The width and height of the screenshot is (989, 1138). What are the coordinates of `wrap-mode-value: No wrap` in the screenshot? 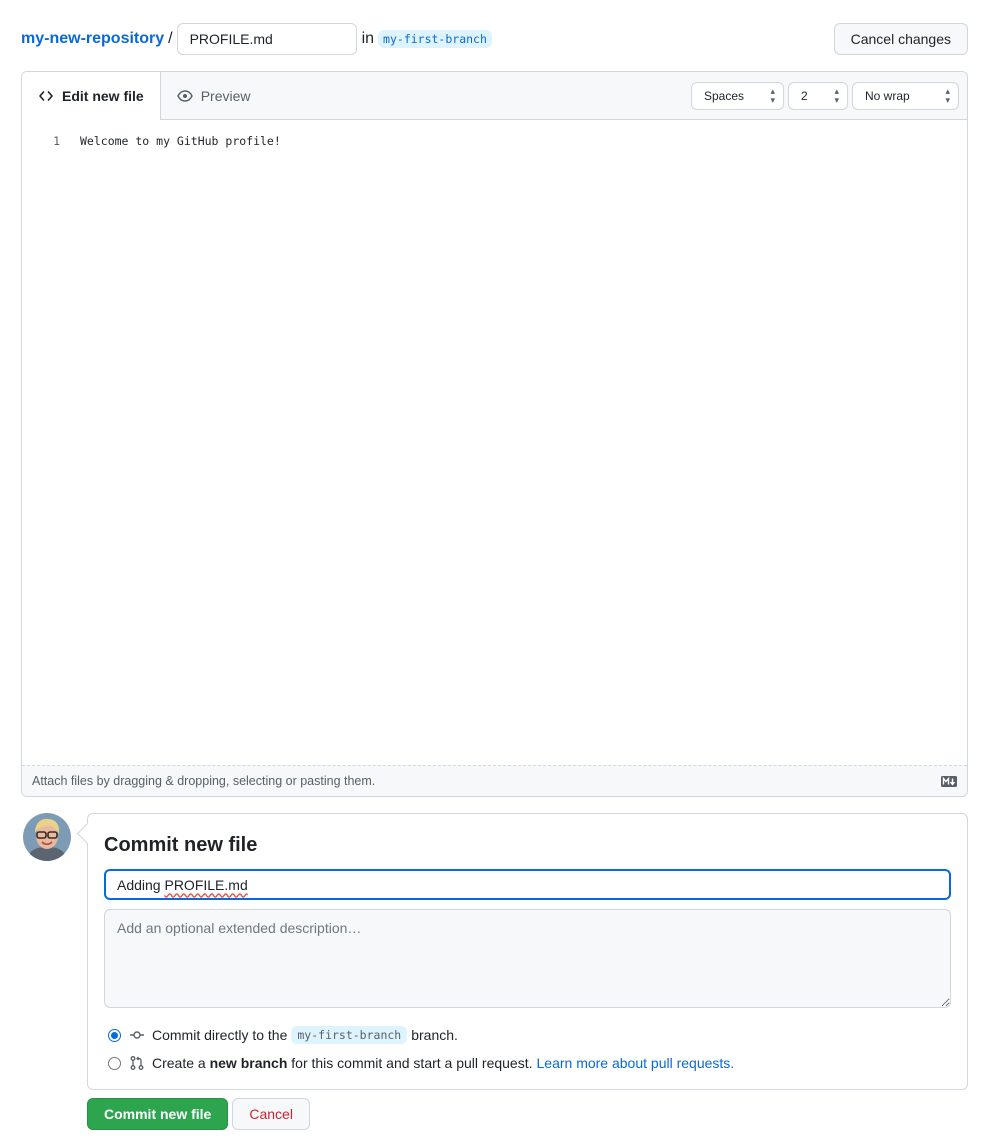 It's located at (887, 95).